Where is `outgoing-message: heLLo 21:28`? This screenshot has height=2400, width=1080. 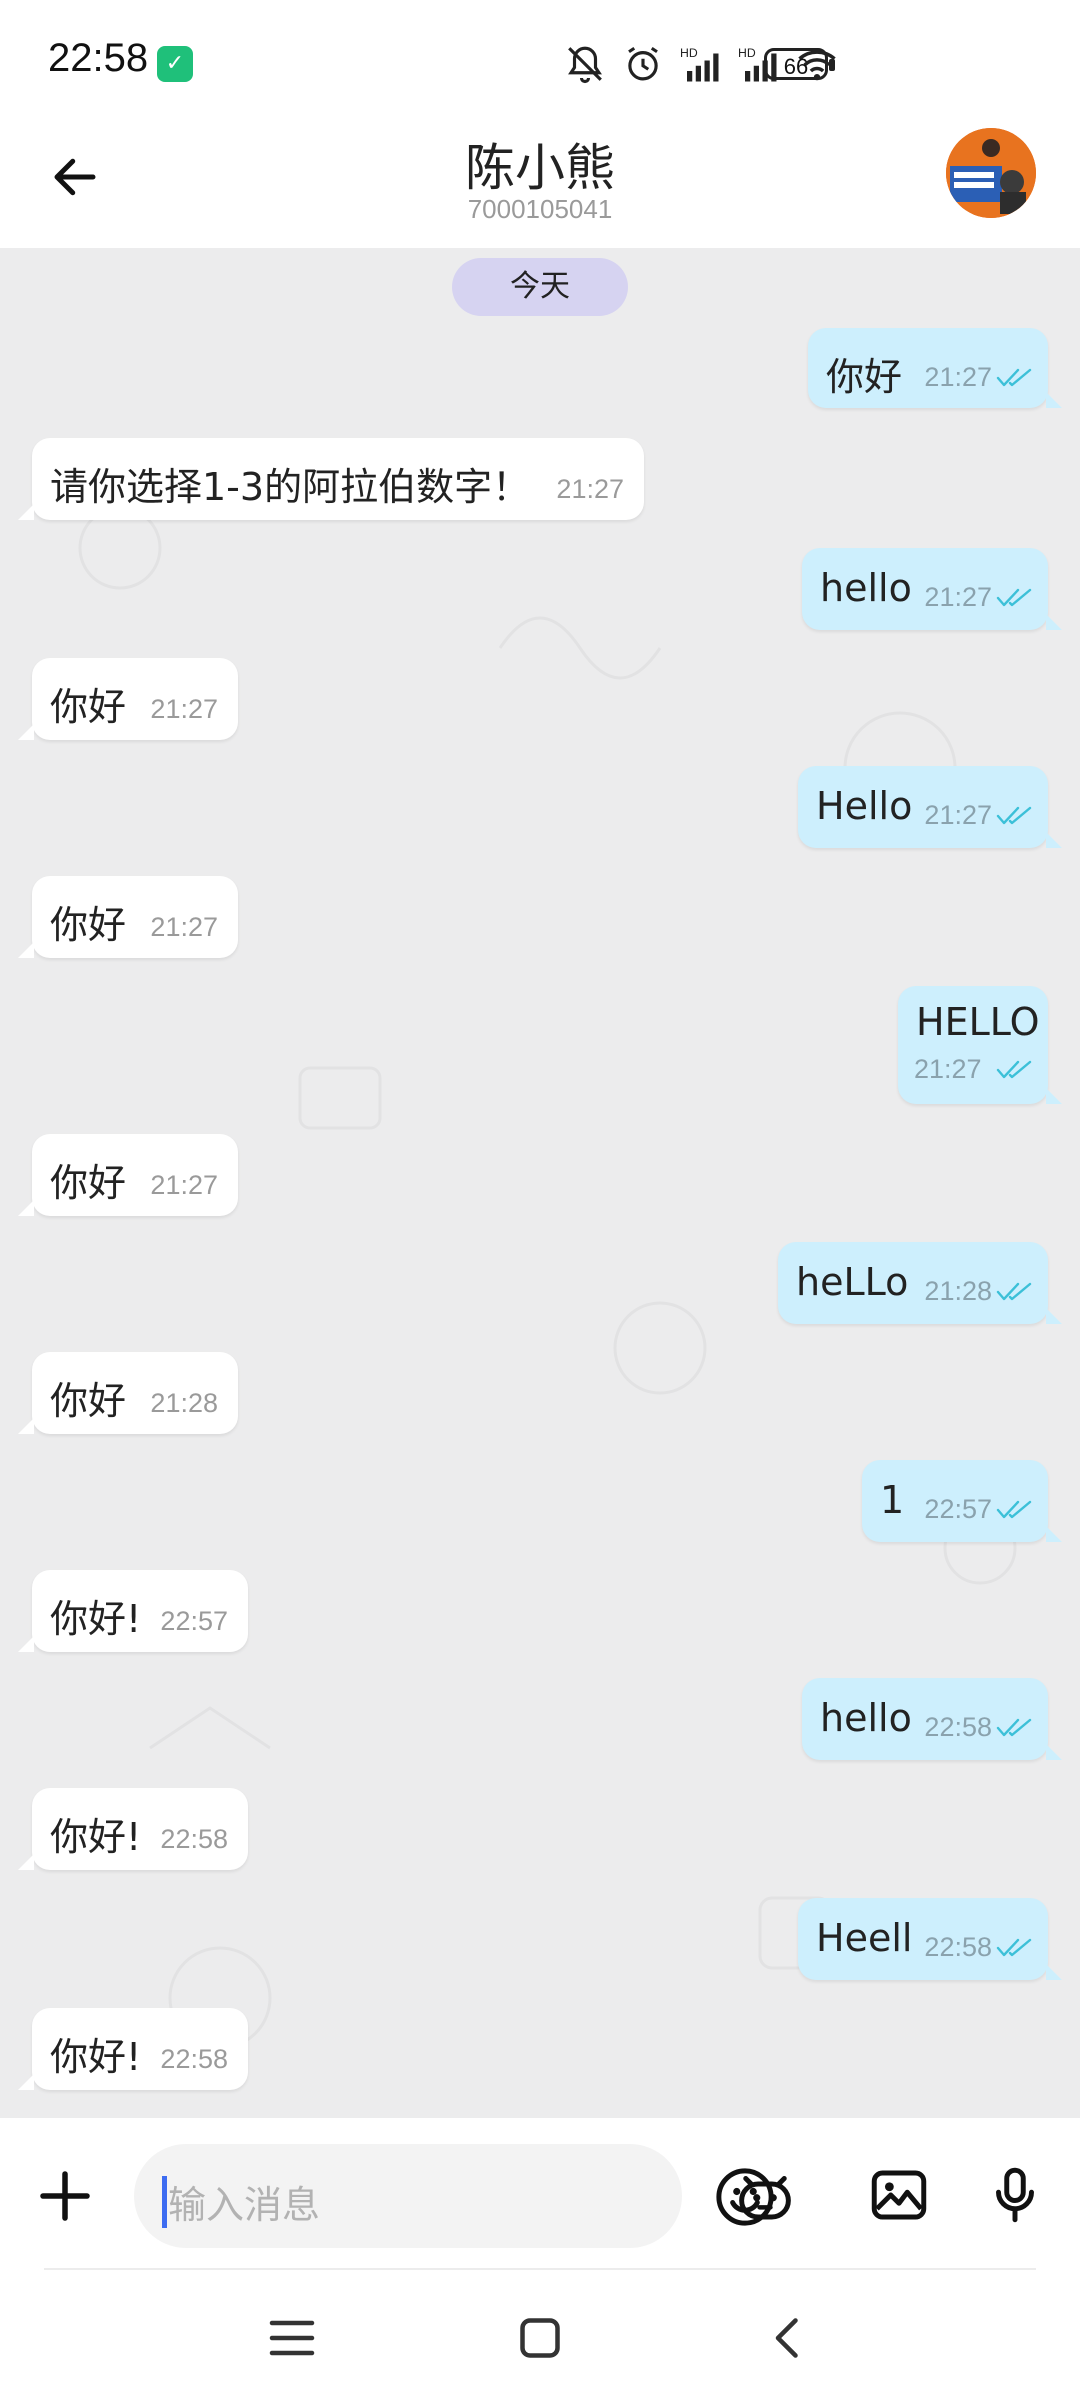
outgoing-message: heLLo 21:28 is located at coordinates (920, 1283).